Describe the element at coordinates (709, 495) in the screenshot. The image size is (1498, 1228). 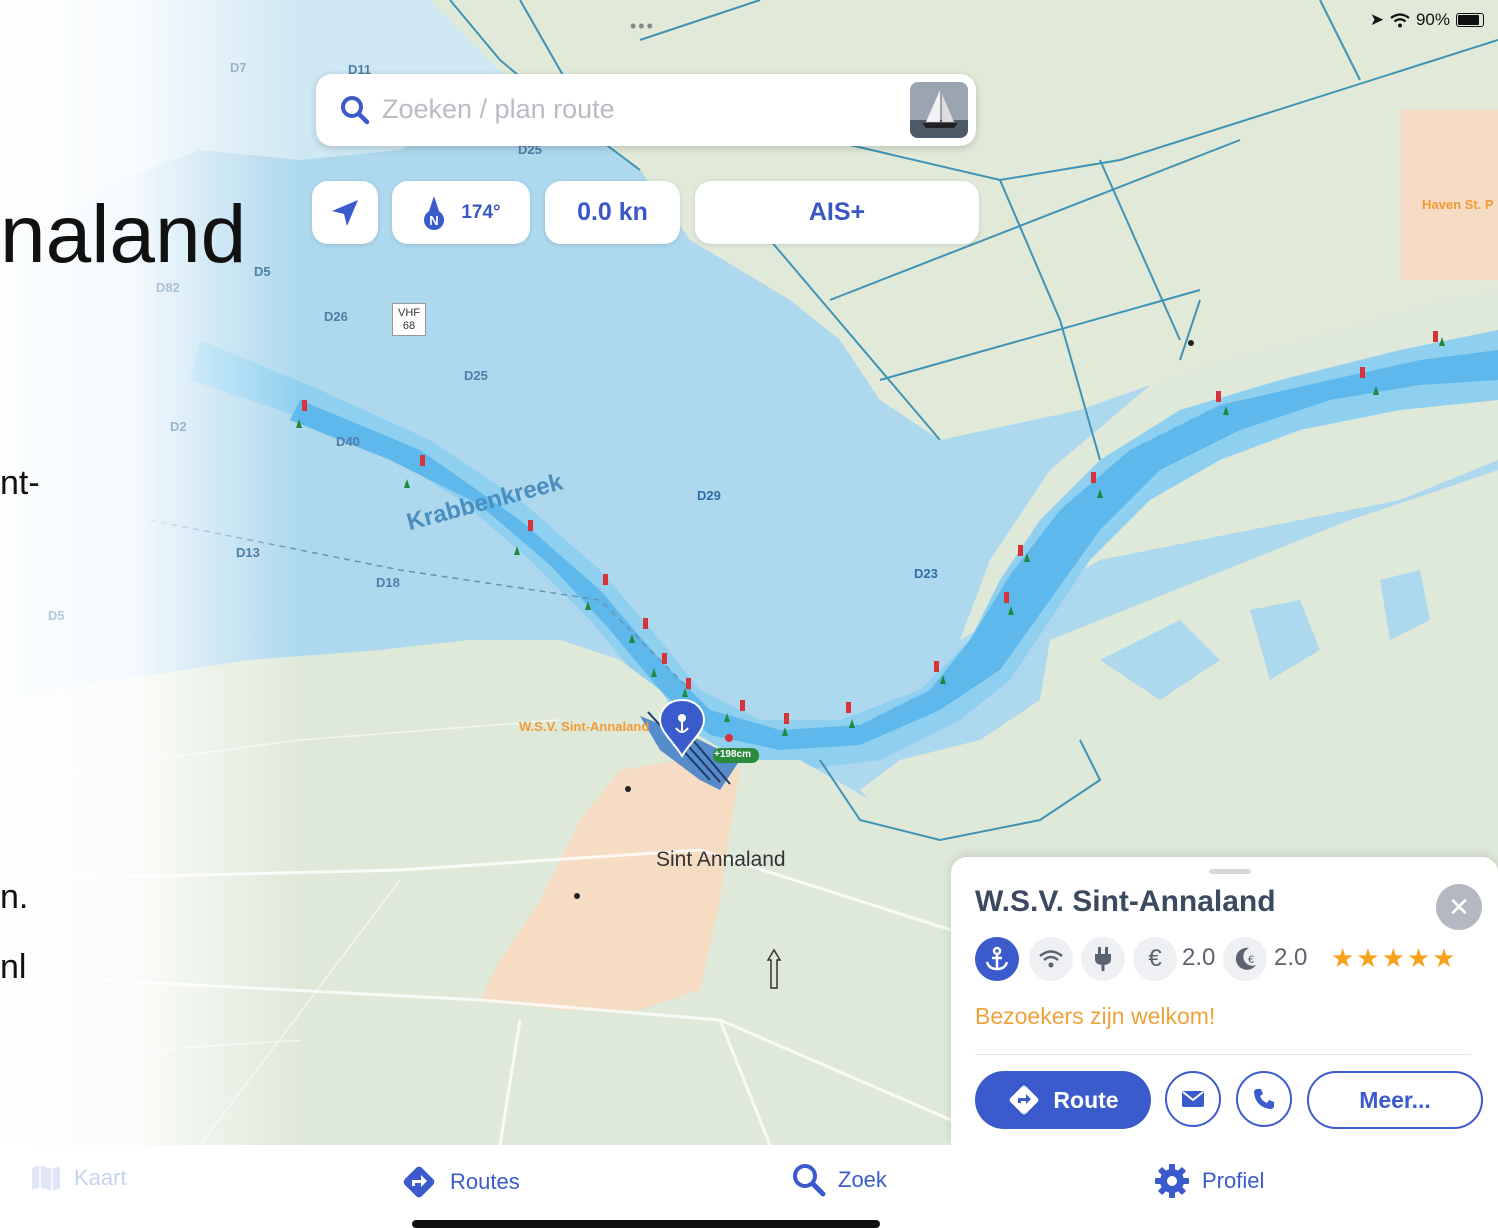
I see `depth-label: D29` at that location.